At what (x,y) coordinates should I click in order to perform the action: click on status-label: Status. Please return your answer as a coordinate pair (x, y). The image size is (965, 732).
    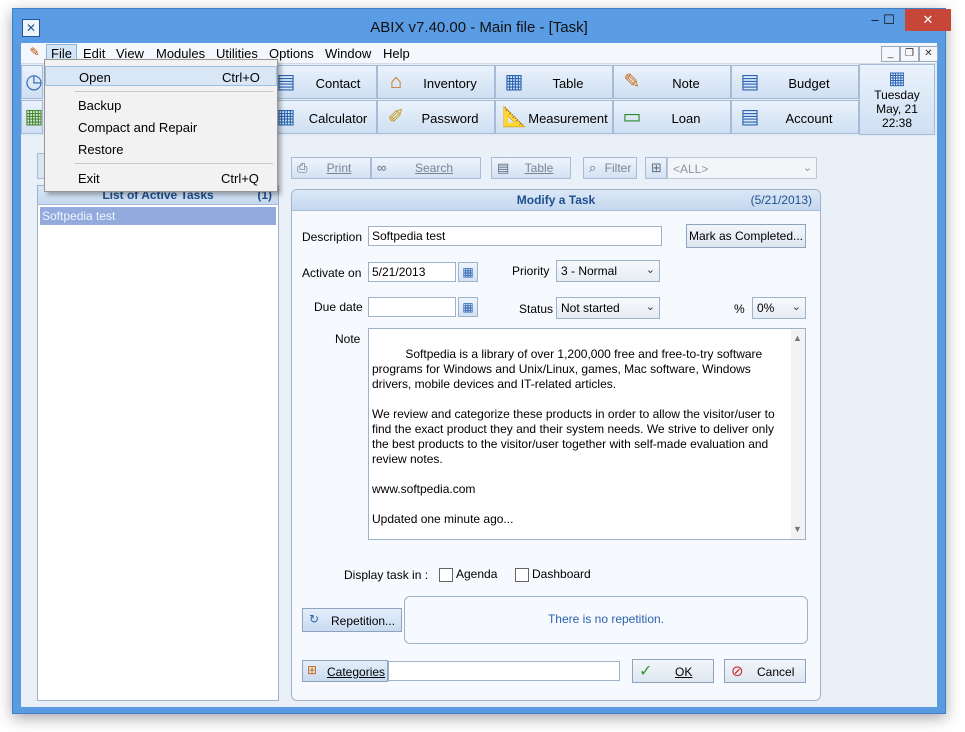
    Looking at the image, I should click on (536, 309).